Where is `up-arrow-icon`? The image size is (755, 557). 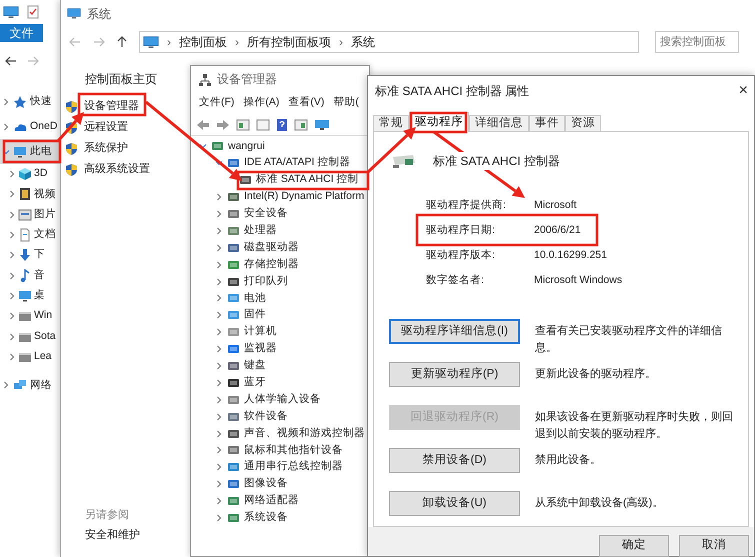 up-arrow-icon is located at coordinates (122, 42).